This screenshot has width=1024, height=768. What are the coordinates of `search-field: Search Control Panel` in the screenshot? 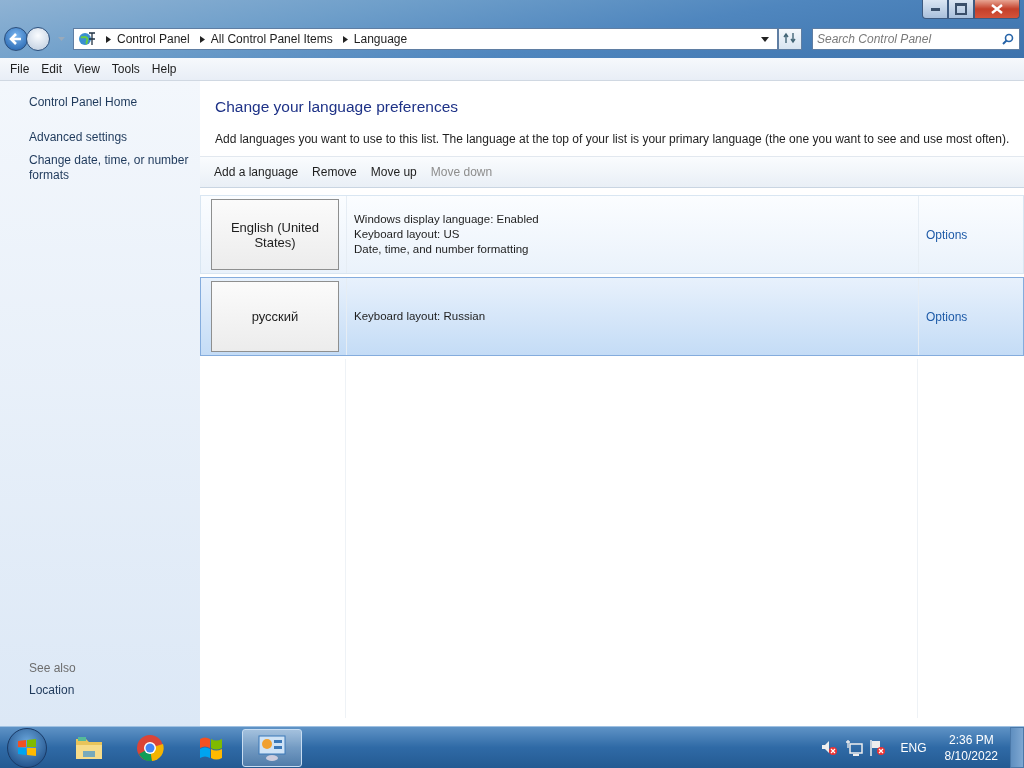 It's located at (916, 39).